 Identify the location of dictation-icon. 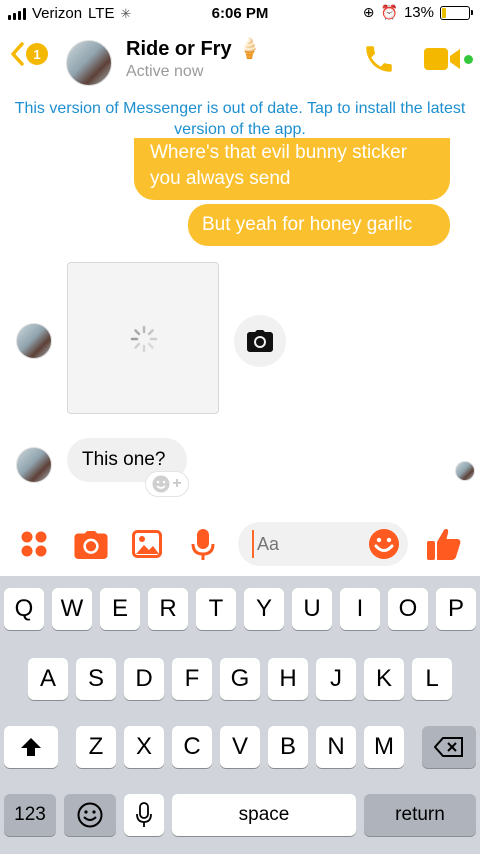
(144, 814).